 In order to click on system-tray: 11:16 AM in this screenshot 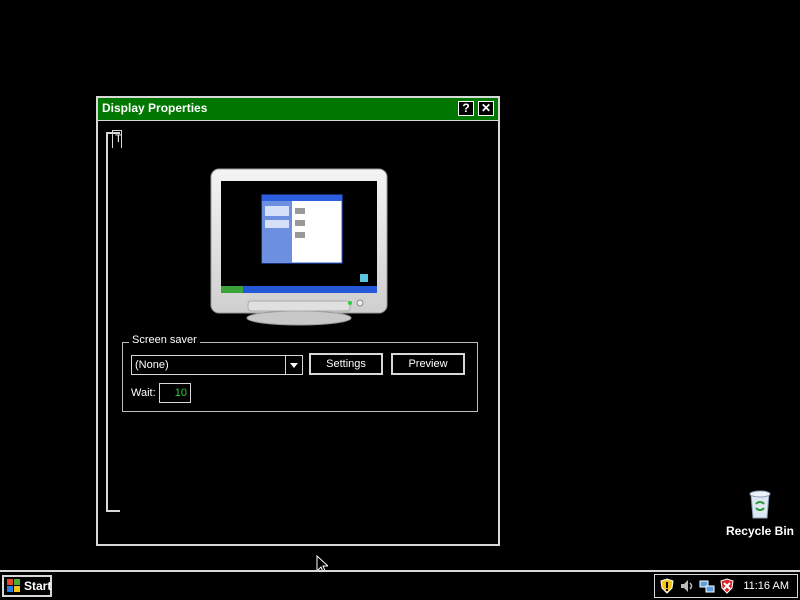, I will do `click(726, 586)`.